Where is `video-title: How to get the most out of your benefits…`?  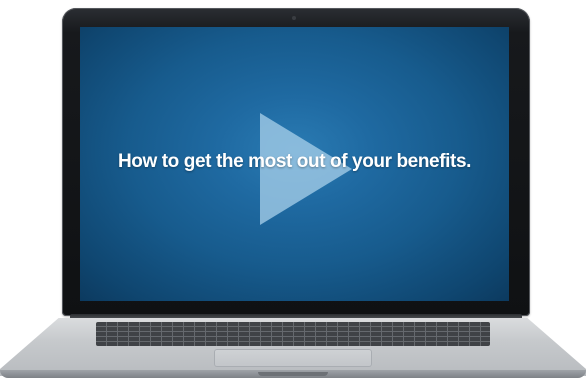
video-title: How to get the most out of your benefits… is located at coordinates (294, 161).